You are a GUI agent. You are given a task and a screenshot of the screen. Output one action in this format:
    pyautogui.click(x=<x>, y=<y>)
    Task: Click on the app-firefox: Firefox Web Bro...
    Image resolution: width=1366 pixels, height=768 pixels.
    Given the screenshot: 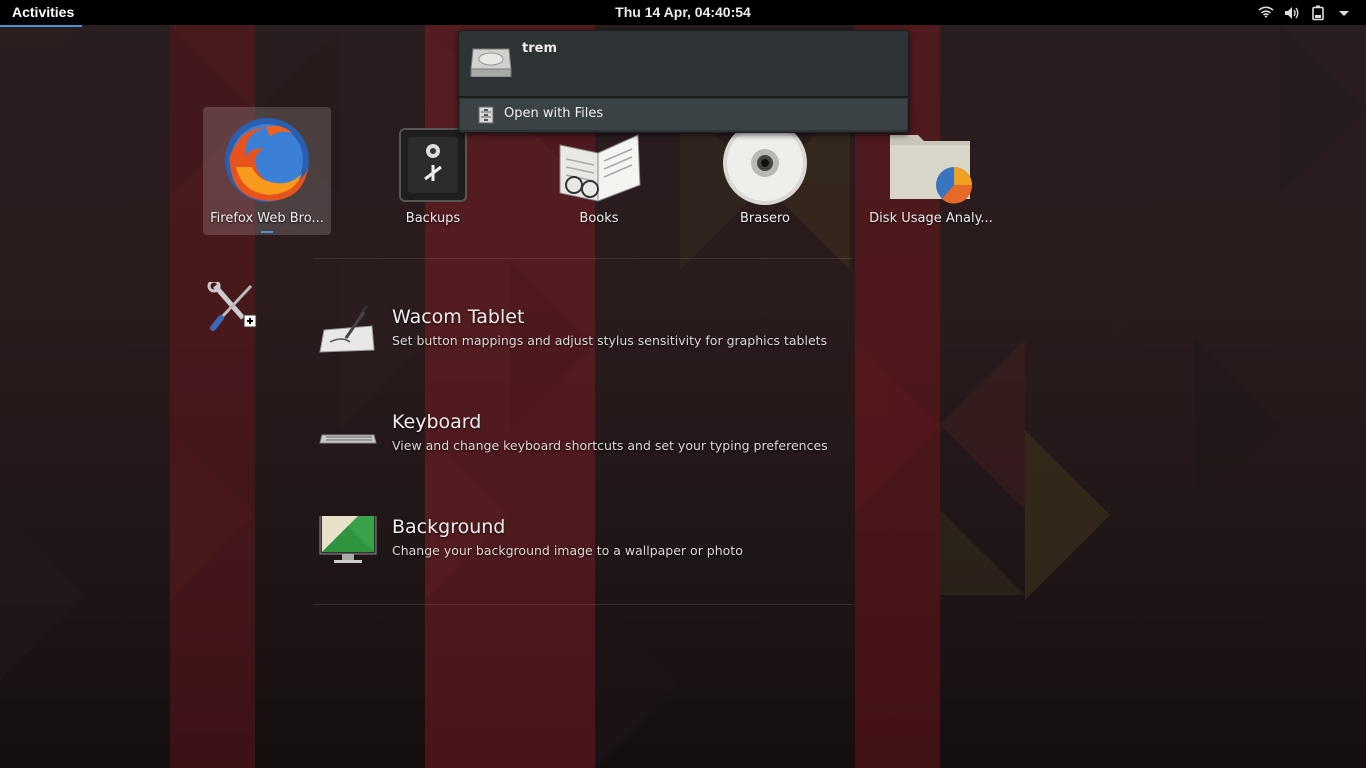 What is the action you would take?
    pyautogui.click(x=267, y=171)
    